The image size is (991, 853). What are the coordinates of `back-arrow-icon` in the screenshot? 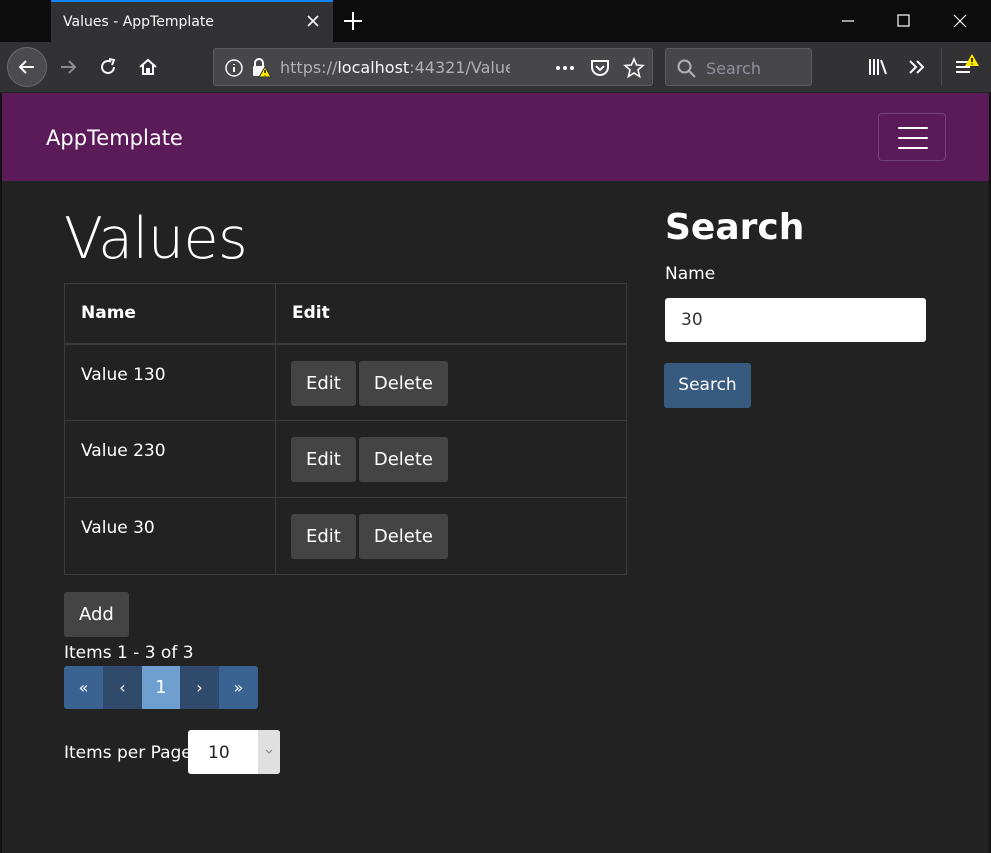 It's located at (26, 67).